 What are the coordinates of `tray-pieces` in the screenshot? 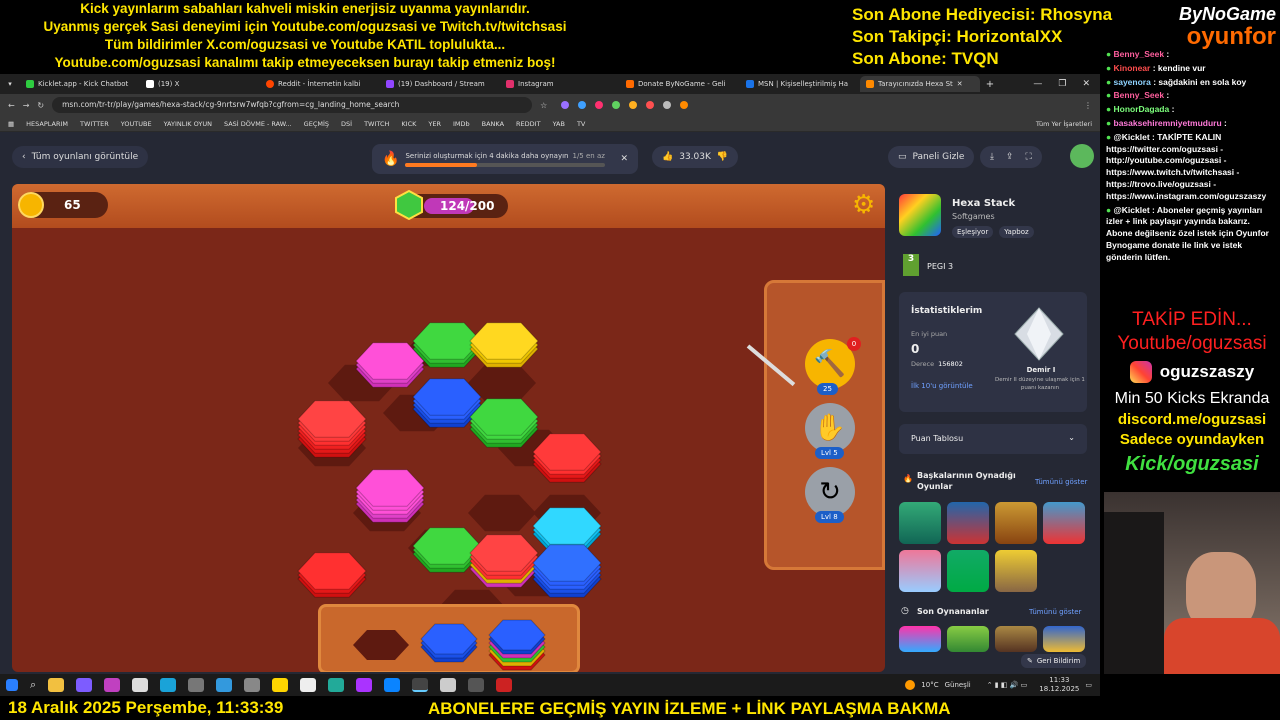 It's located at (449, 639).